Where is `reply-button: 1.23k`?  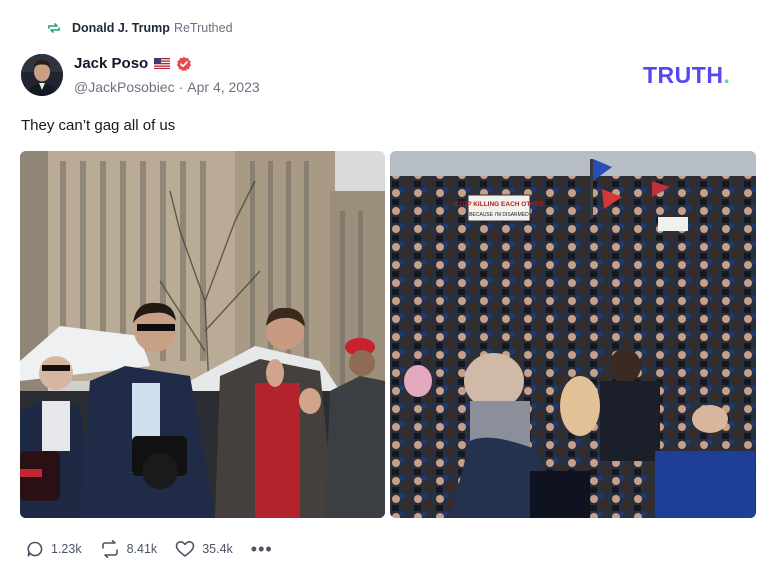
reply-button: 1.23k is located at coordinates (54, 549).